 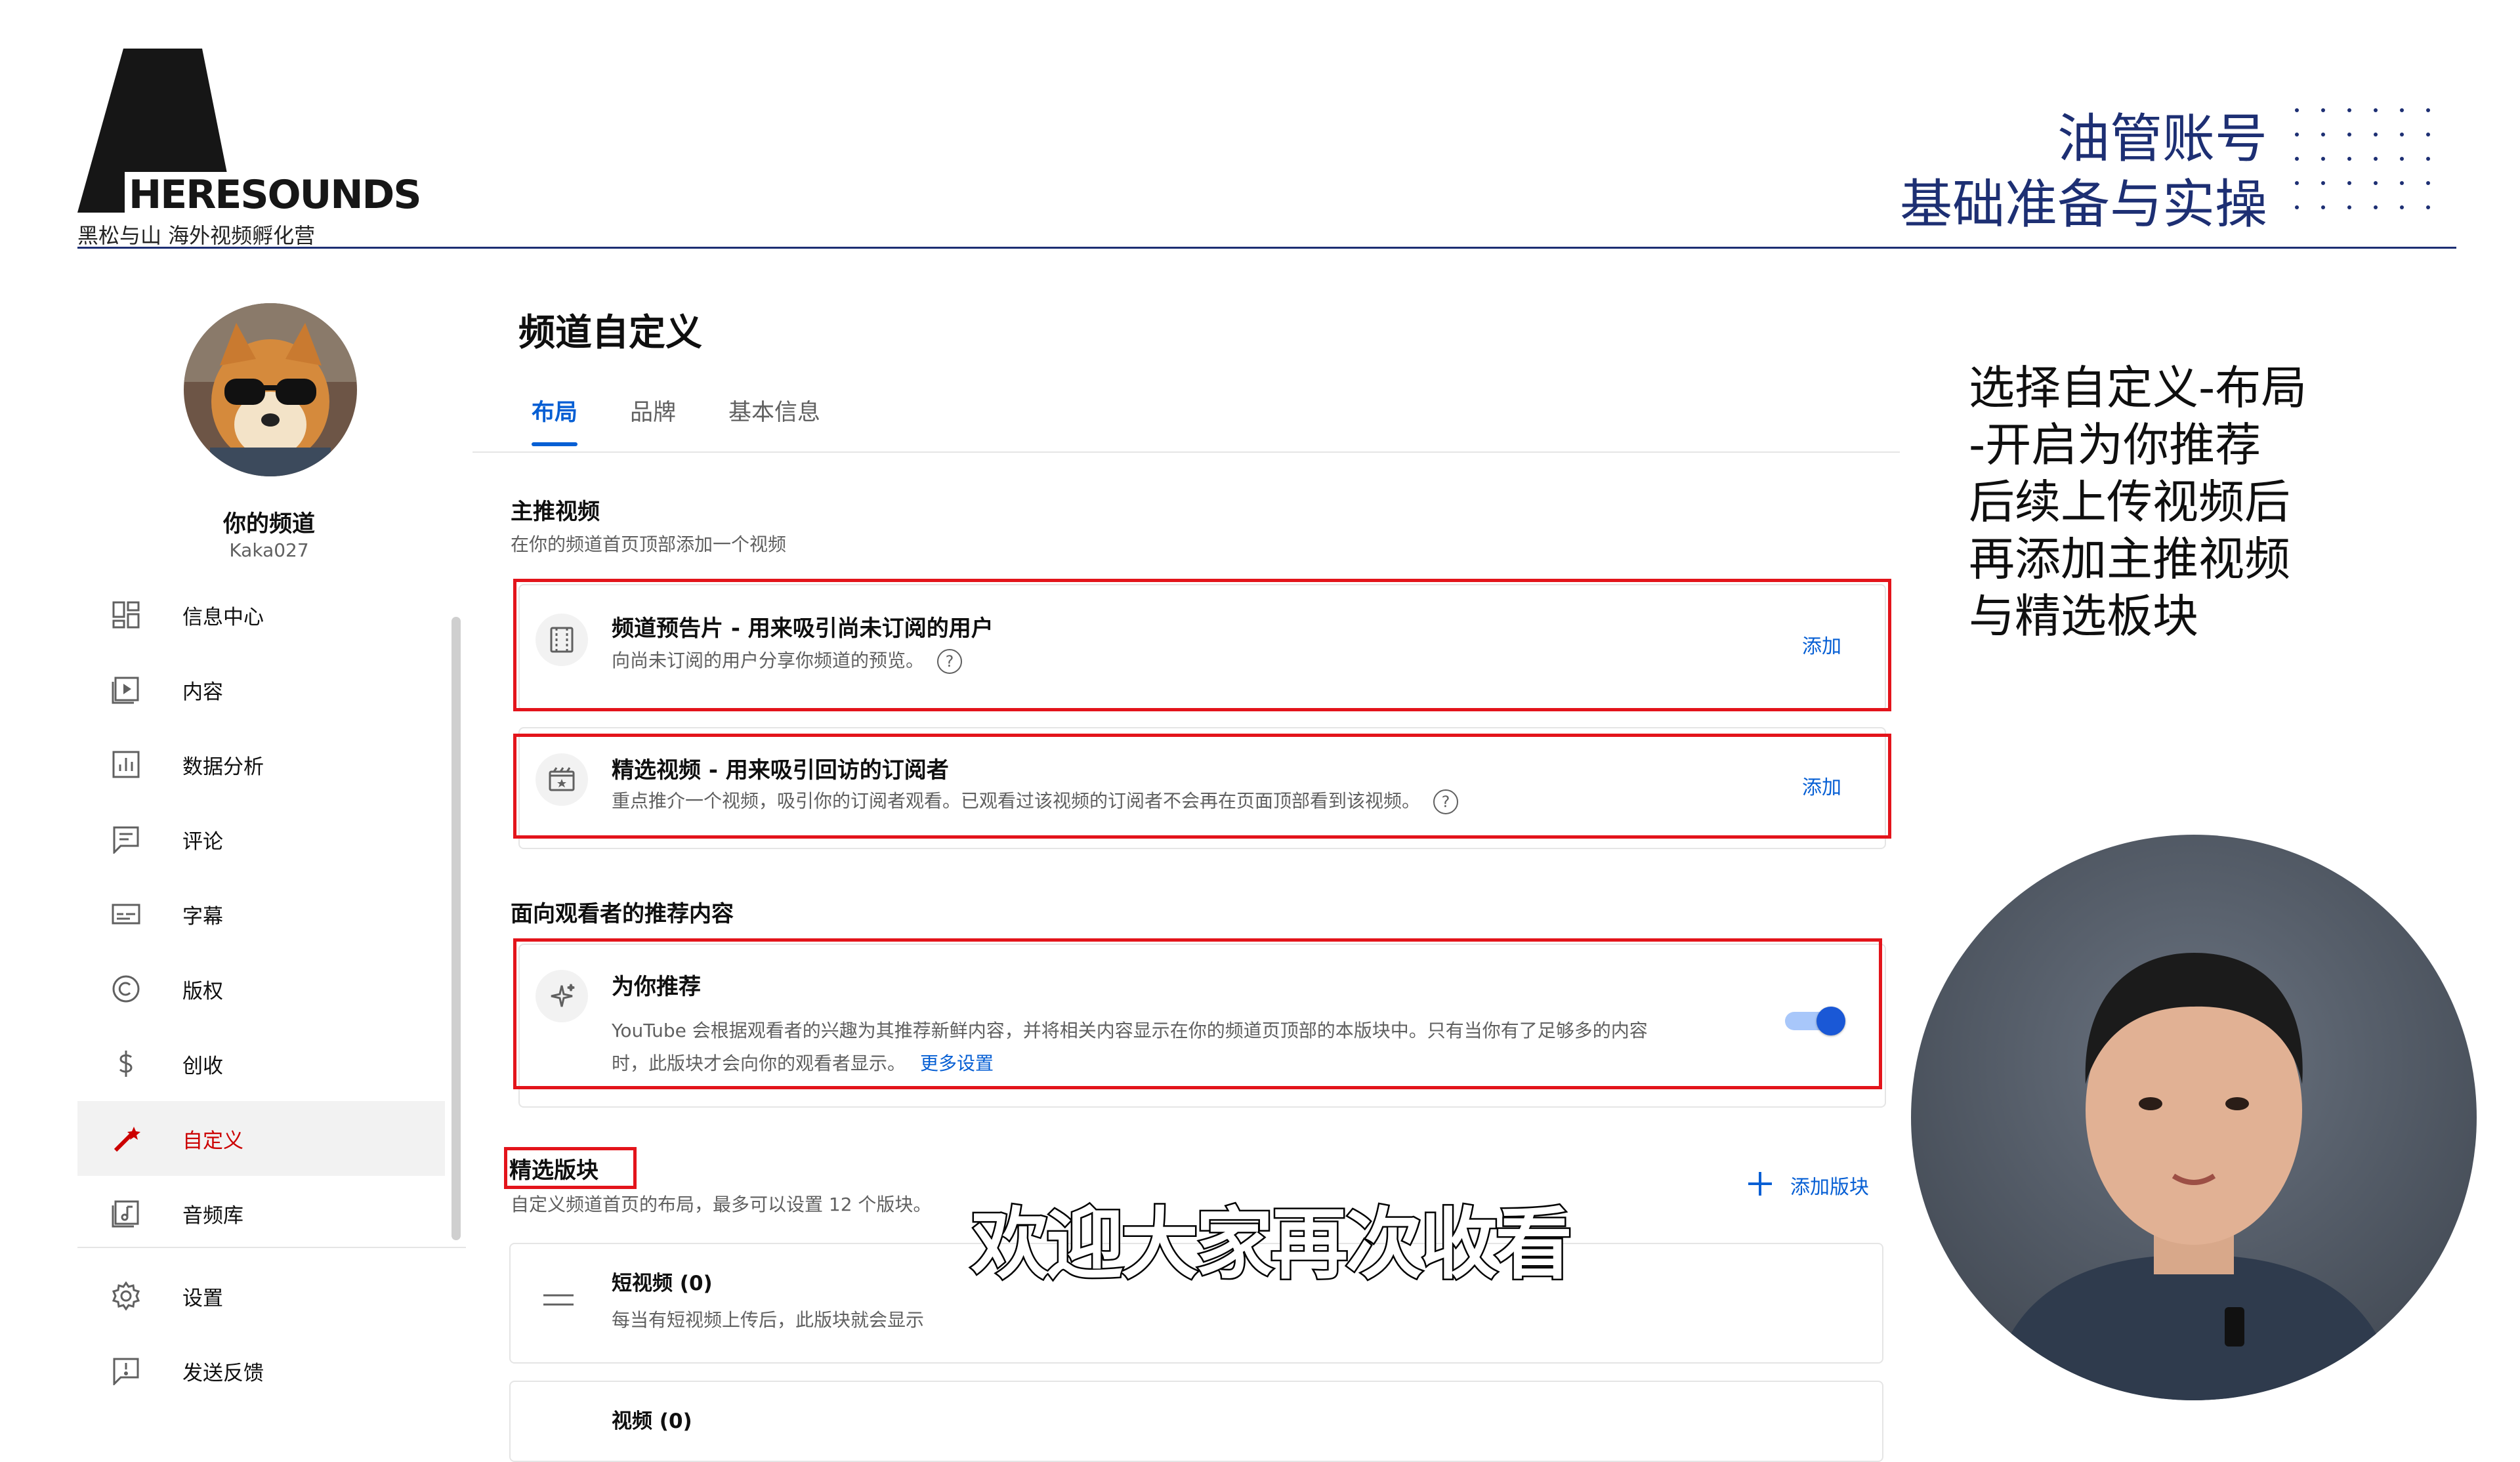 What do you see at coordinates (126, 1064) in the screenshot?
I see `monetization-icon` at bounding box center [126, 1064].